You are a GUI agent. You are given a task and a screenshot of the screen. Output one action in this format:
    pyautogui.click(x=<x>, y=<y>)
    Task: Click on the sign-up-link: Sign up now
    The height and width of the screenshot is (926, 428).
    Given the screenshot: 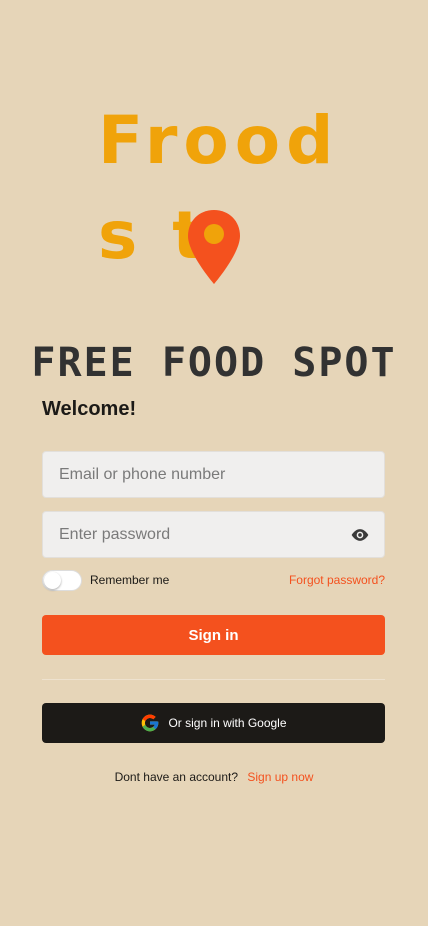 What is the action you would take?
    pyautogui.click(x=280, y=777)
    